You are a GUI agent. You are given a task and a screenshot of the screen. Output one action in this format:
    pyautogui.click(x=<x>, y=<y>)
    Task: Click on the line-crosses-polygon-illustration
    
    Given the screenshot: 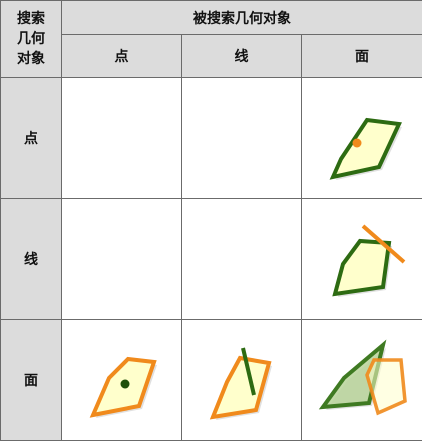 What is the action you would take?
    pyautogui.click(x=362, y=259)
    